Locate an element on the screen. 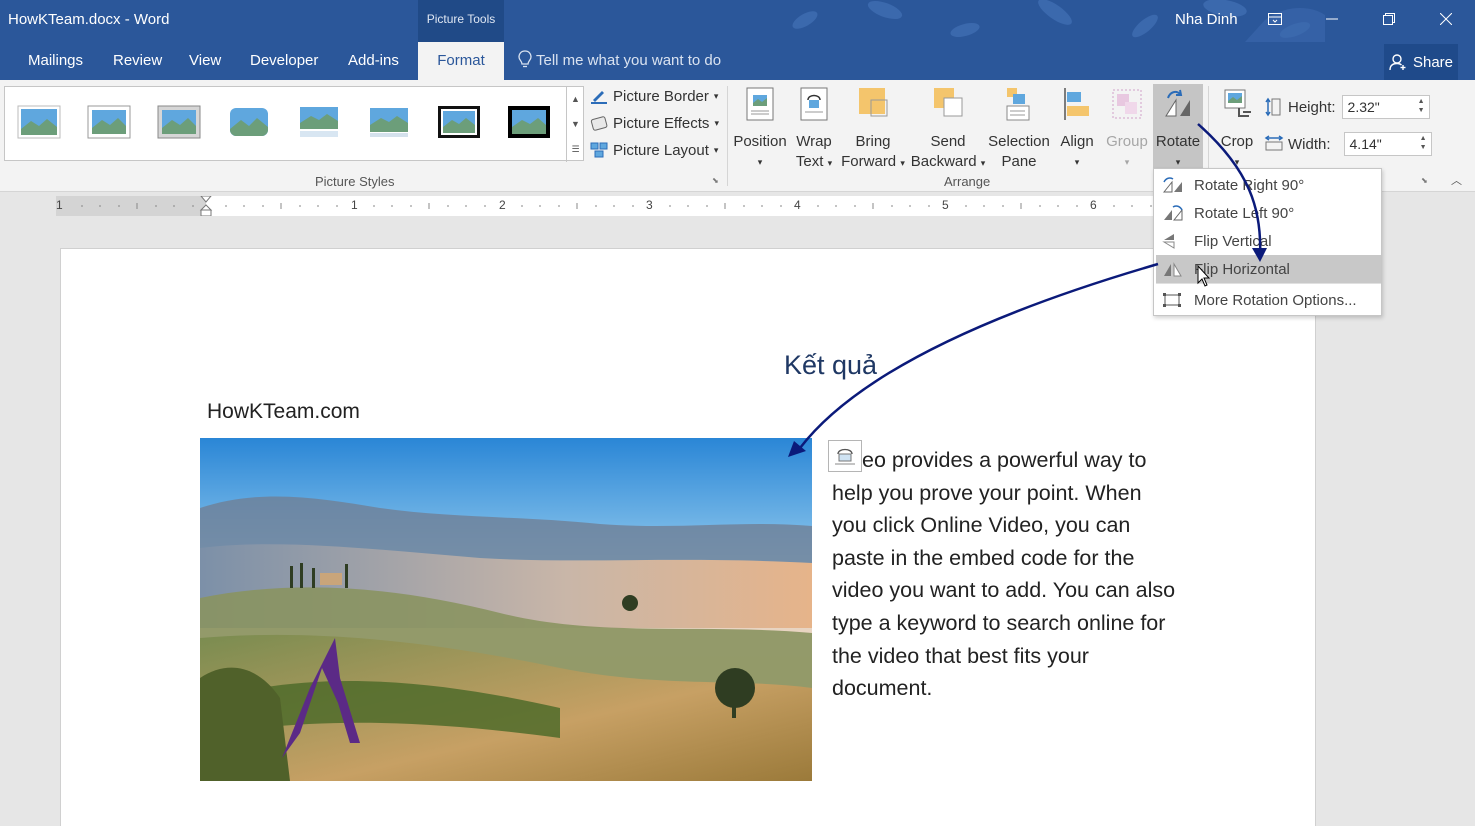 The height and width of the screenshot is (826, 1475). crop-label: Crop is located at coordinates (1237, 141).